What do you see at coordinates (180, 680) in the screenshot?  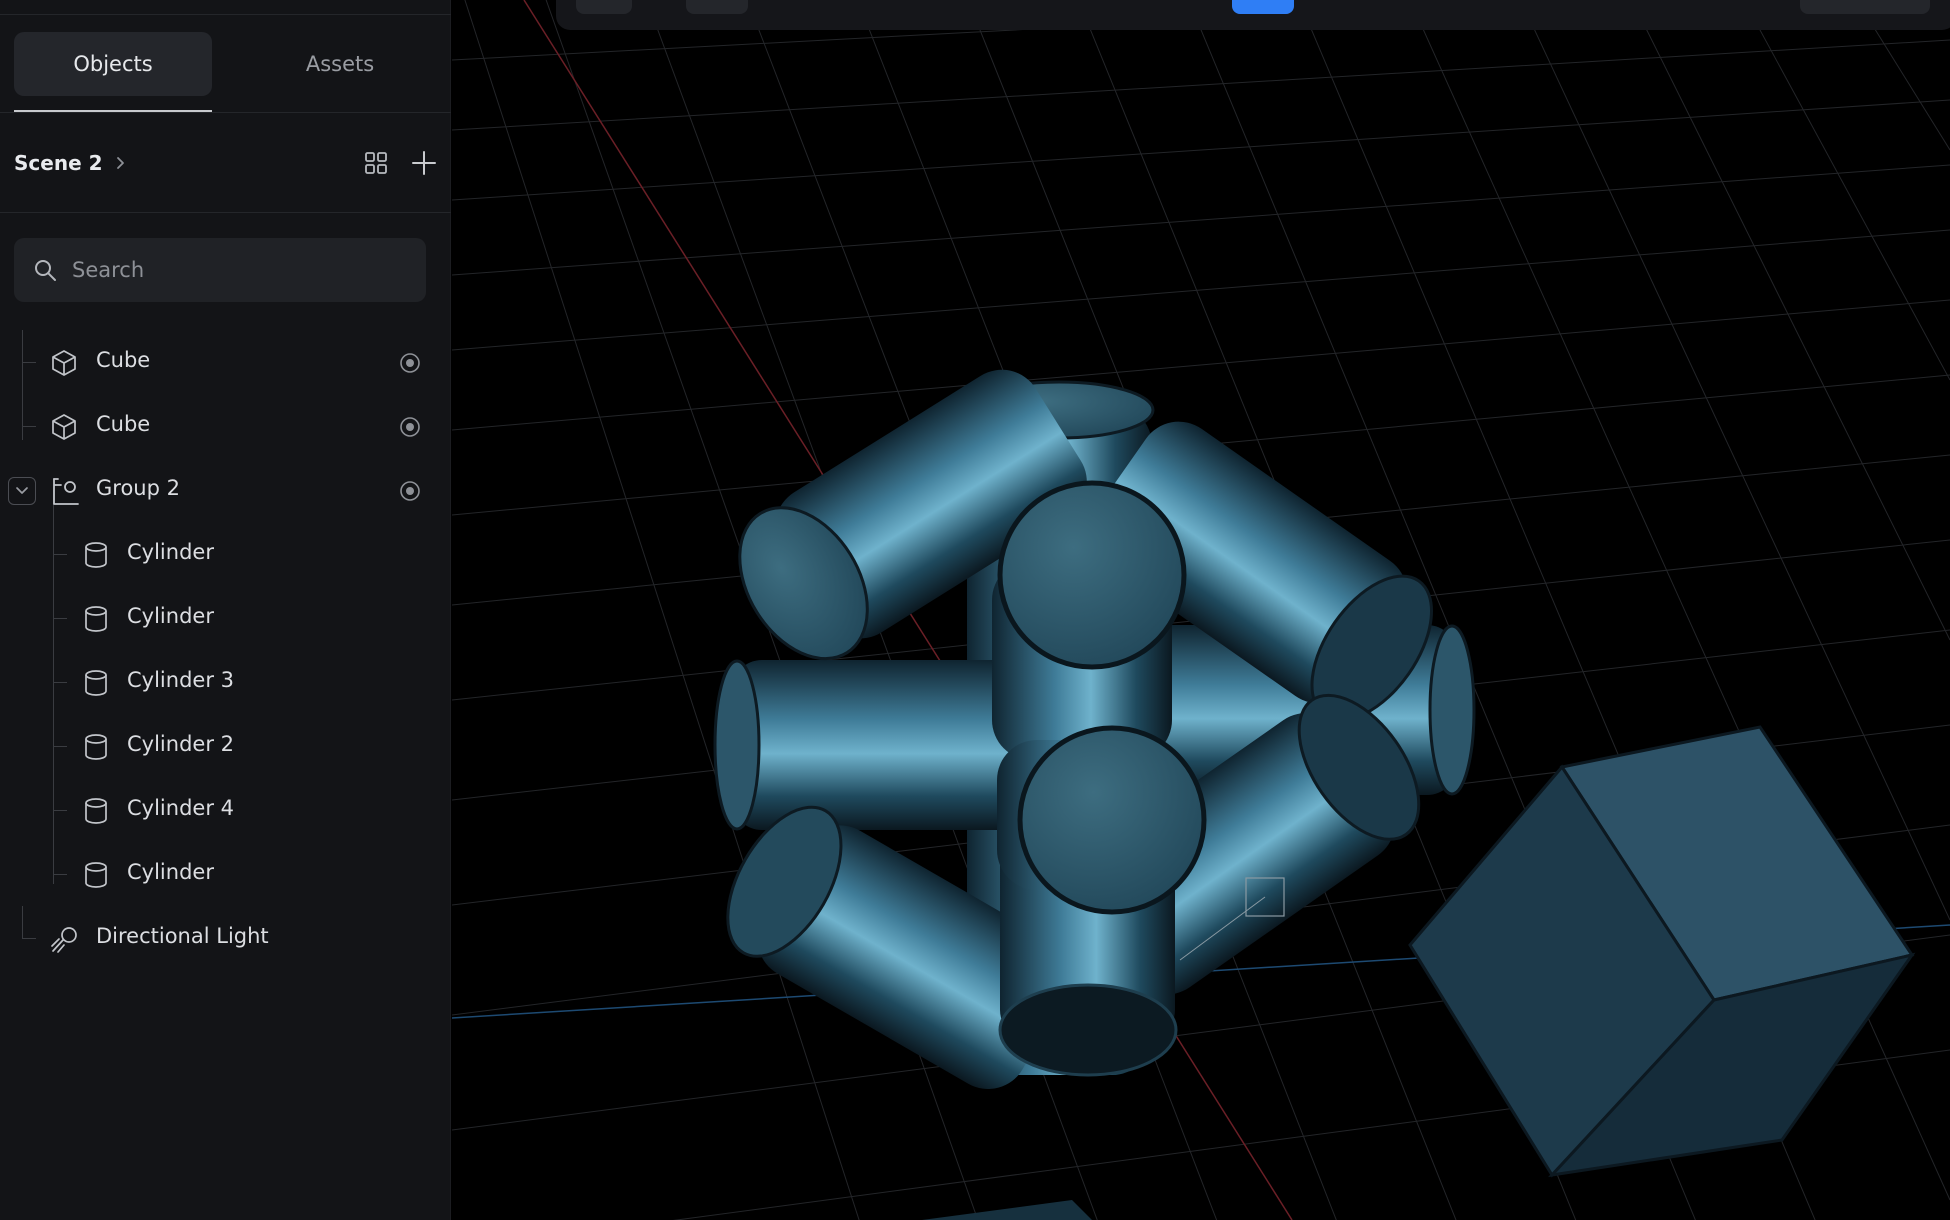 I see `tree-item-label: Cylinder 3` at bounding box center [180, 680].